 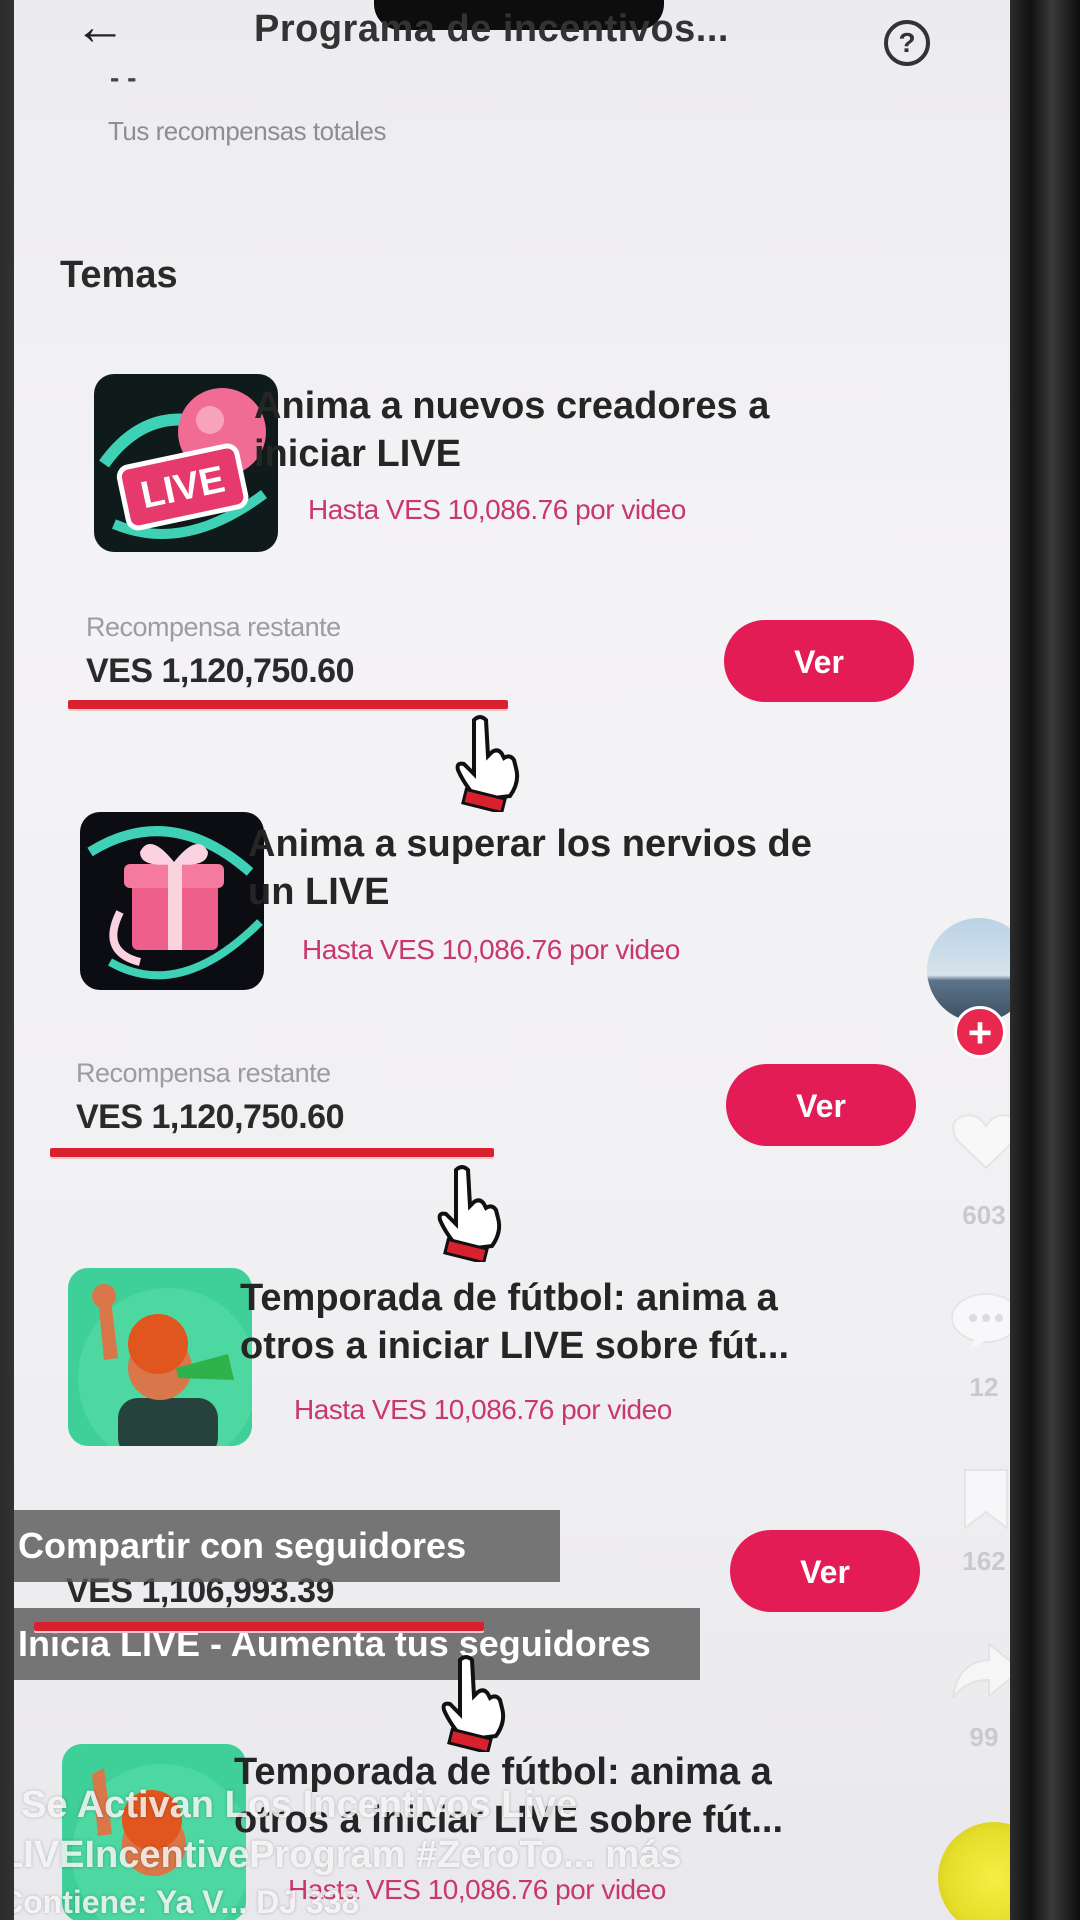 I want to click on live-badge-thumbnail: LIVE, so click(x=186, y=463).